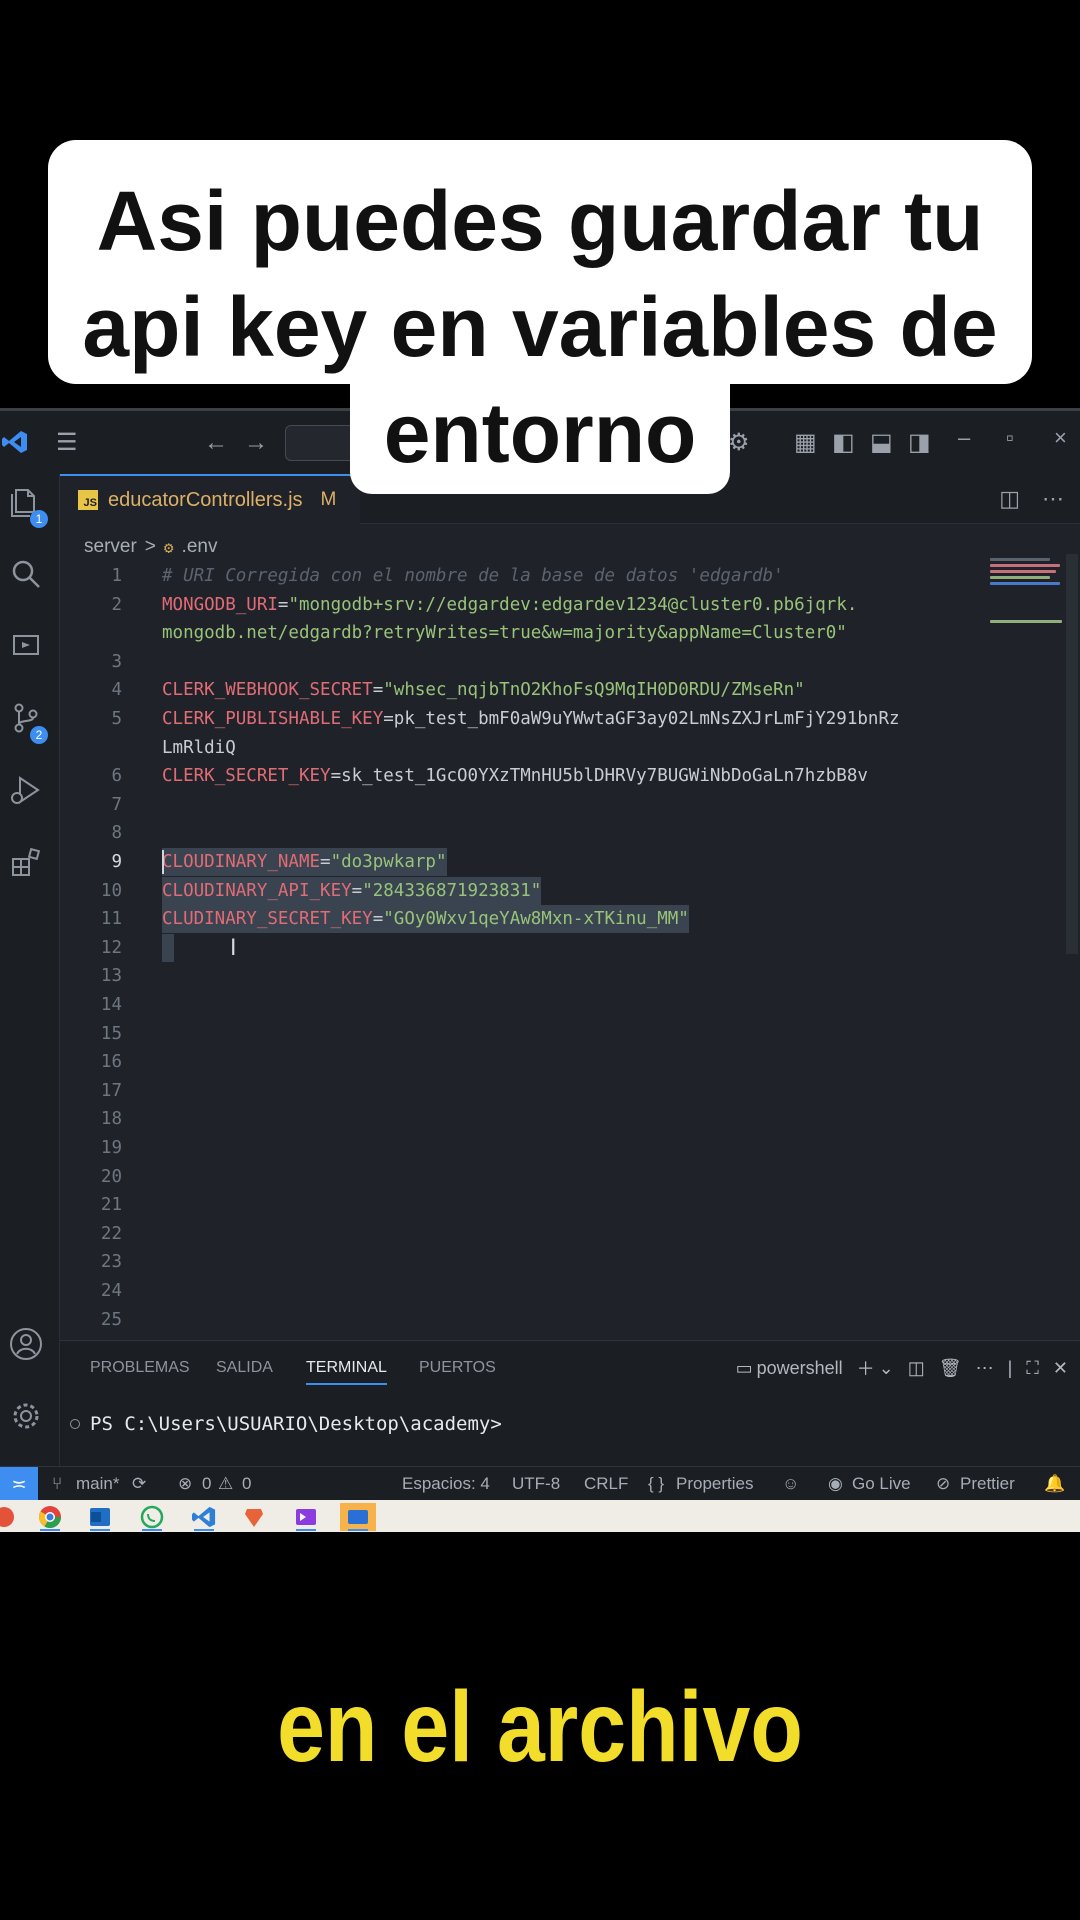 This screenshot has width=1080, height=1920. What do you see at coordinates (560, 1062) in the screenshot?
I see `code-line: 16` at bounding box center [560, 1062].